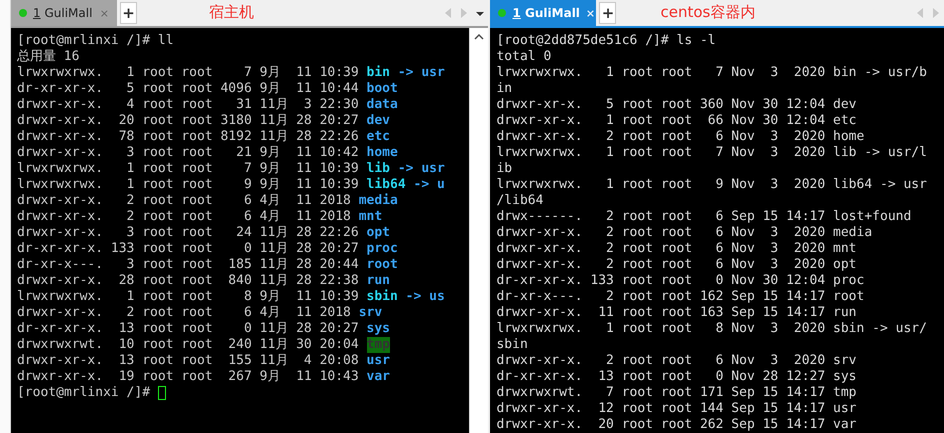 This screenshot has width=944, height=433. I want to click on output-line: drwxr-xr-x. 20 root root 262 Sep 15 14:17 var, so click(676, 425).